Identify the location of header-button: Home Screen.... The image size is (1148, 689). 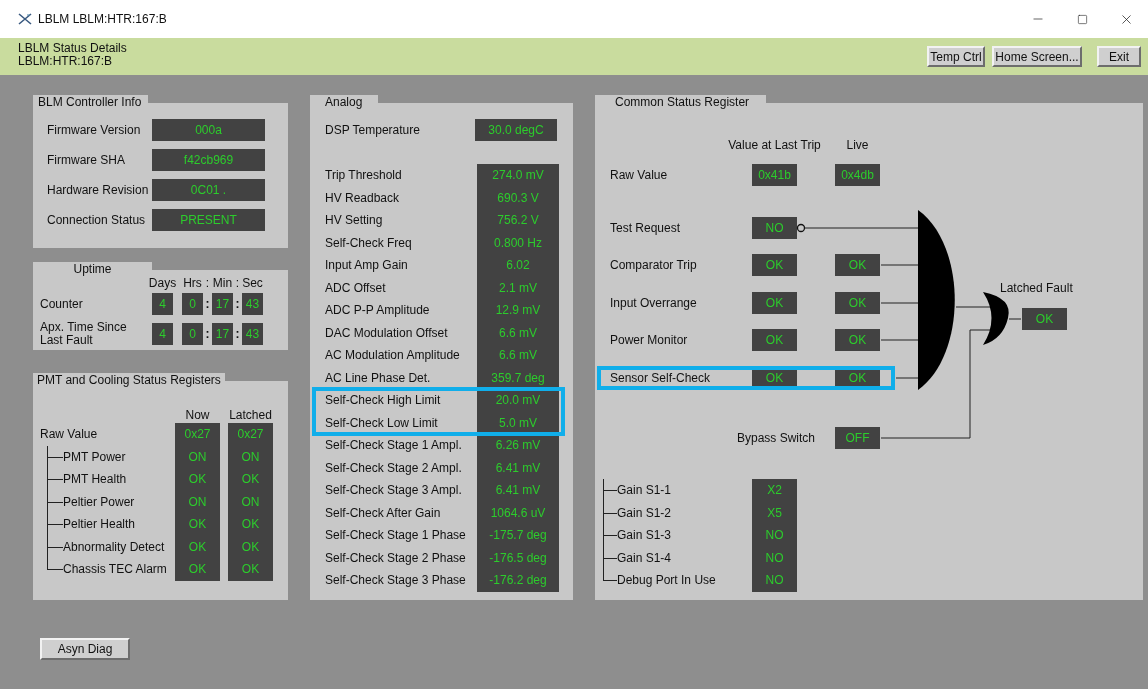
(1037, 56).